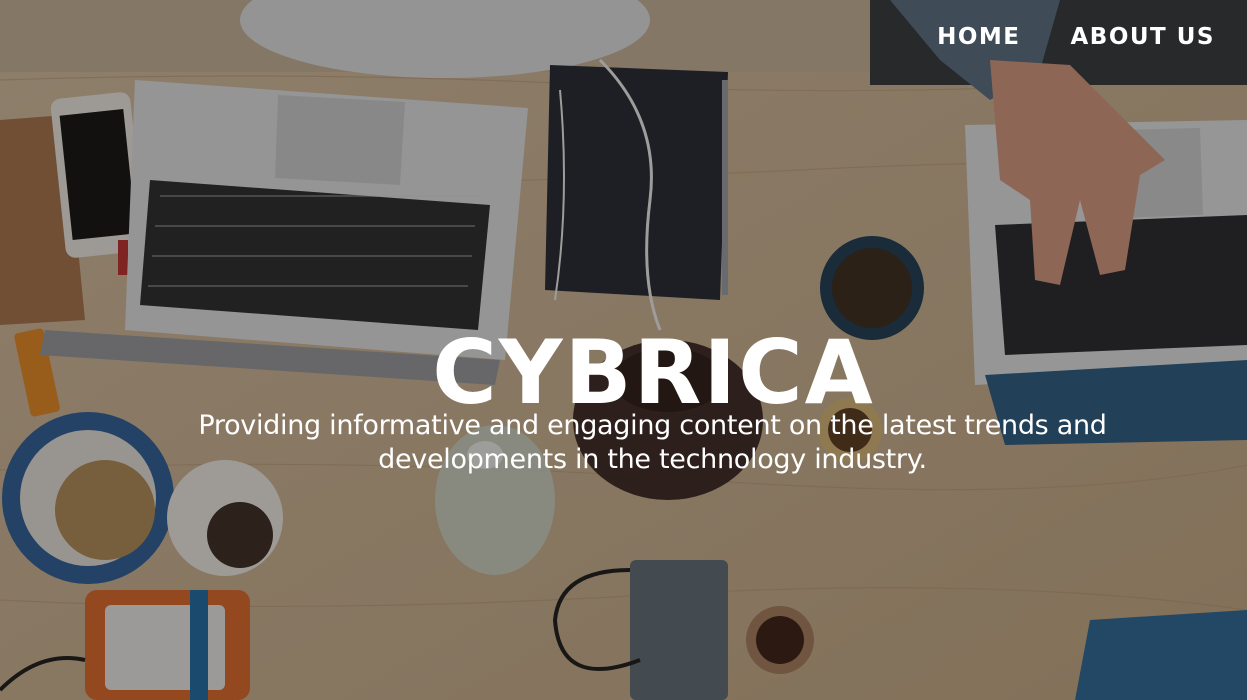  What do you see at coordinates (1143, 37) in the screenshot?
I see `nav-link-about-us: ABOUT US` at bounding box center [1143, 37].